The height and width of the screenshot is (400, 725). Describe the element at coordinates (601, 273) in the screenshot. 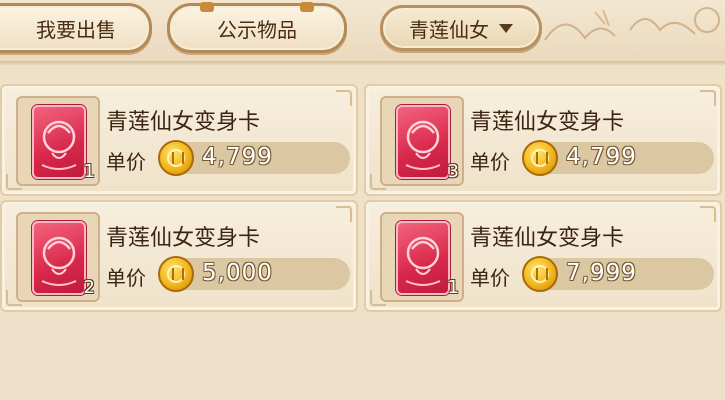

I see `price-value: 7,999` at that location.